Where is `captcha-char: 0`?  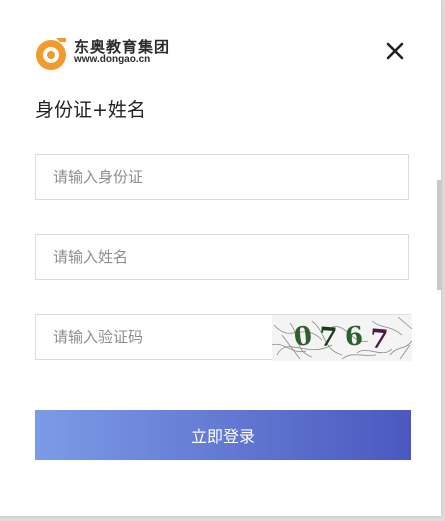
captcha-char: 0 is located at coordinates (302, 337).